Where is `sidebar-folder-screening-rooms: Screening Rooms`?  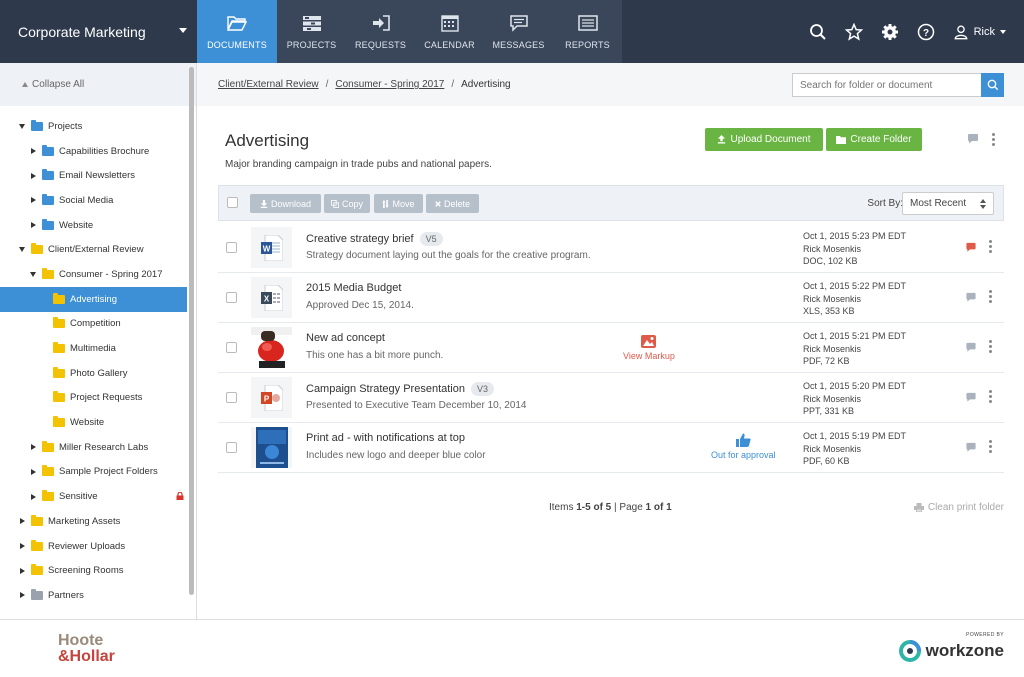 sidebar-folder-screening-rooms: Screening Rooms is located at coordinates (98, 570).